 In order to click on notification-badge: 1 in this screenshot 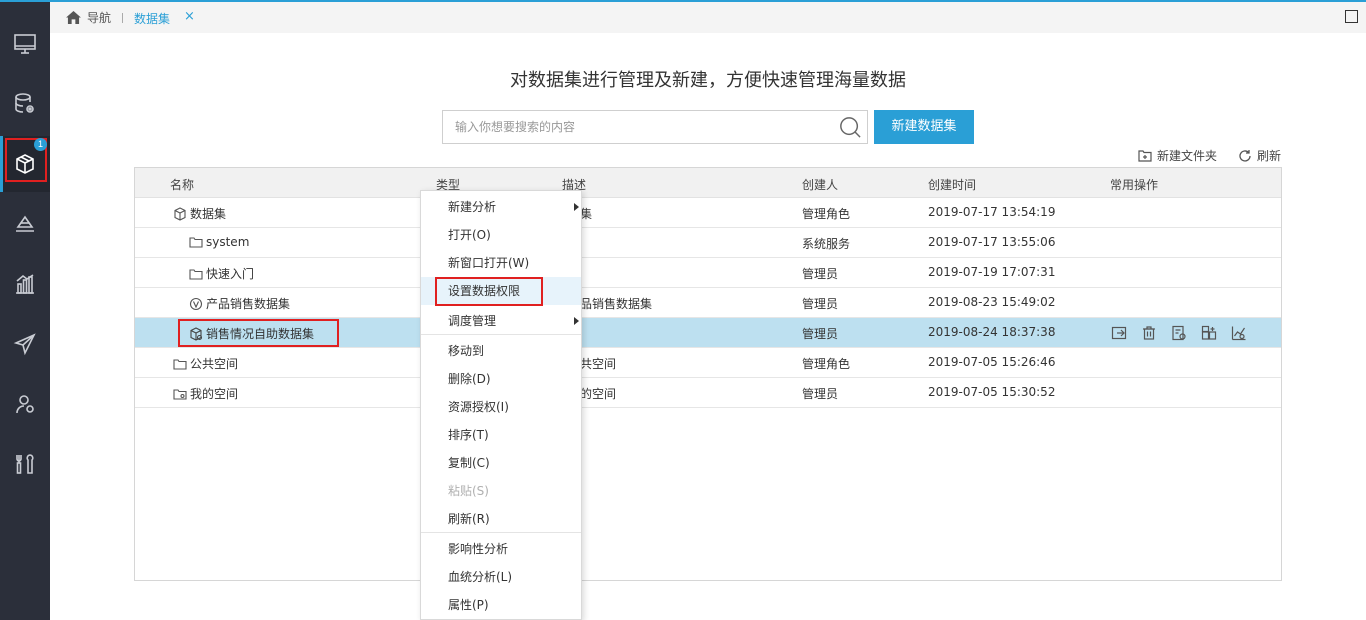, I will do `click(40, 144)`.